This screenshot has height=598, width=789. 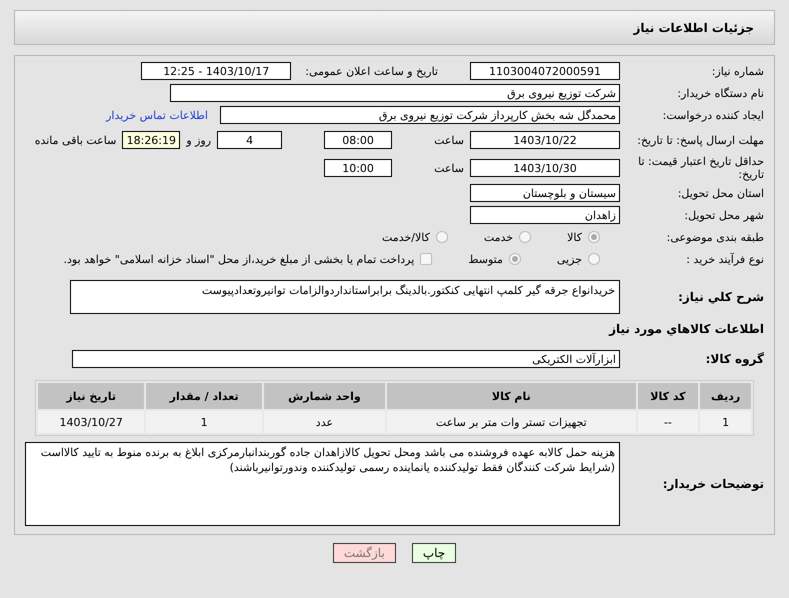 I want to click on radio-label: کالا, so click(x=574, y=237).